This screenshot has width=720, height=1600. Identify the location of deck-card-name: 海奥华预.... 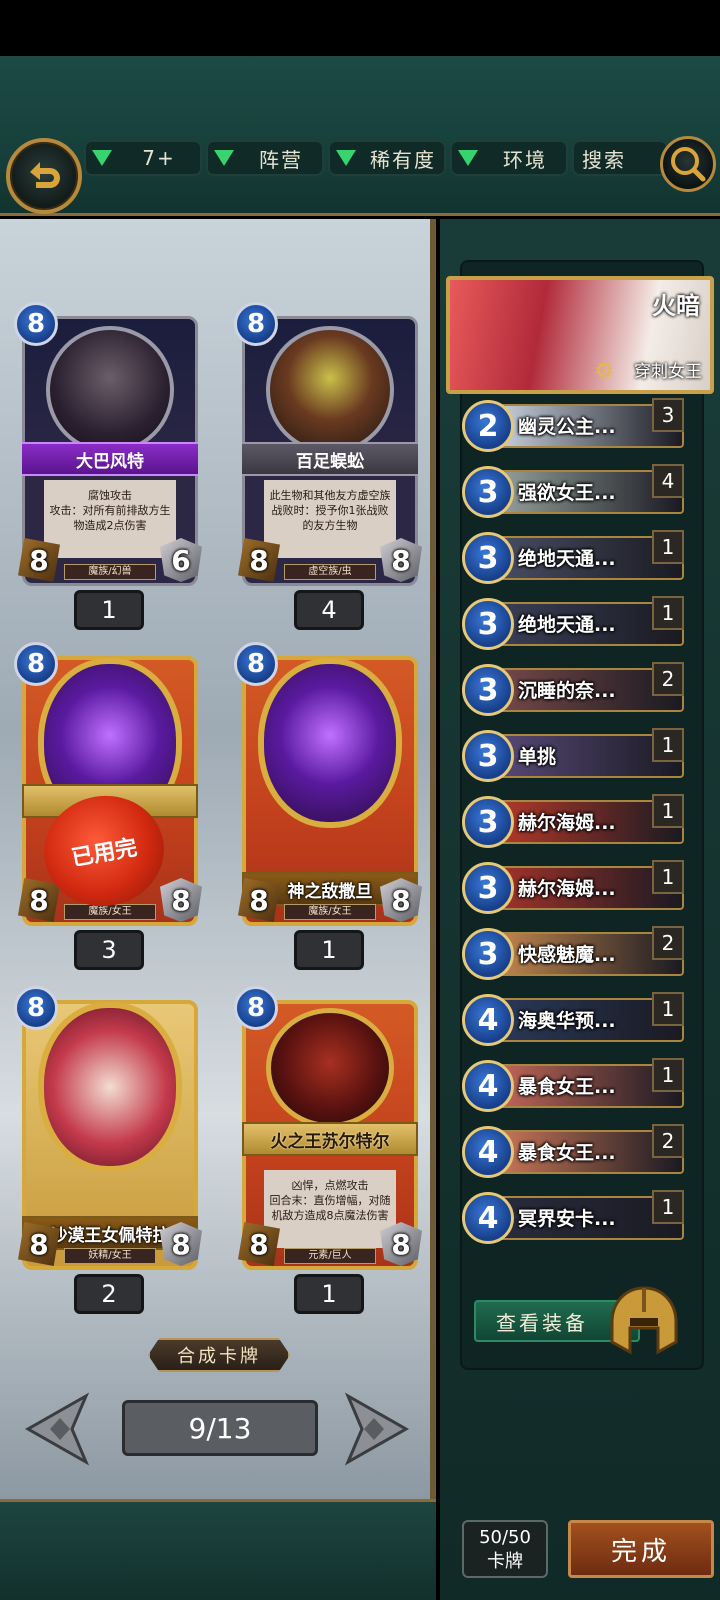
(567, 1021).